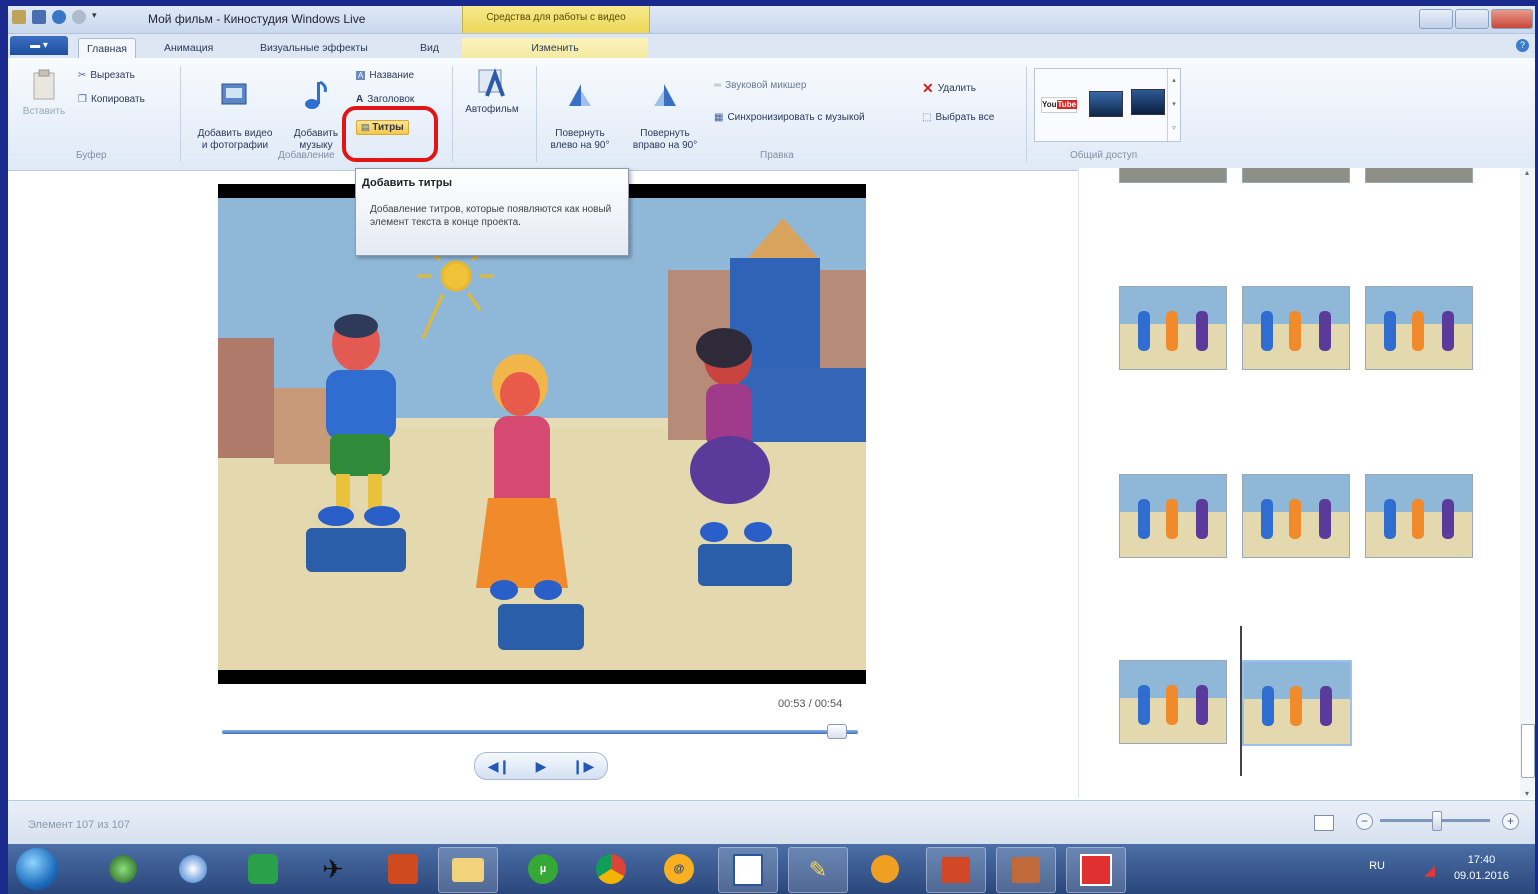 The height and width of the screenshot is (894, 1538). Describe the element at coordinates (555, 48) in the screenshot. I see `tab-edit: Изменить` at that location.